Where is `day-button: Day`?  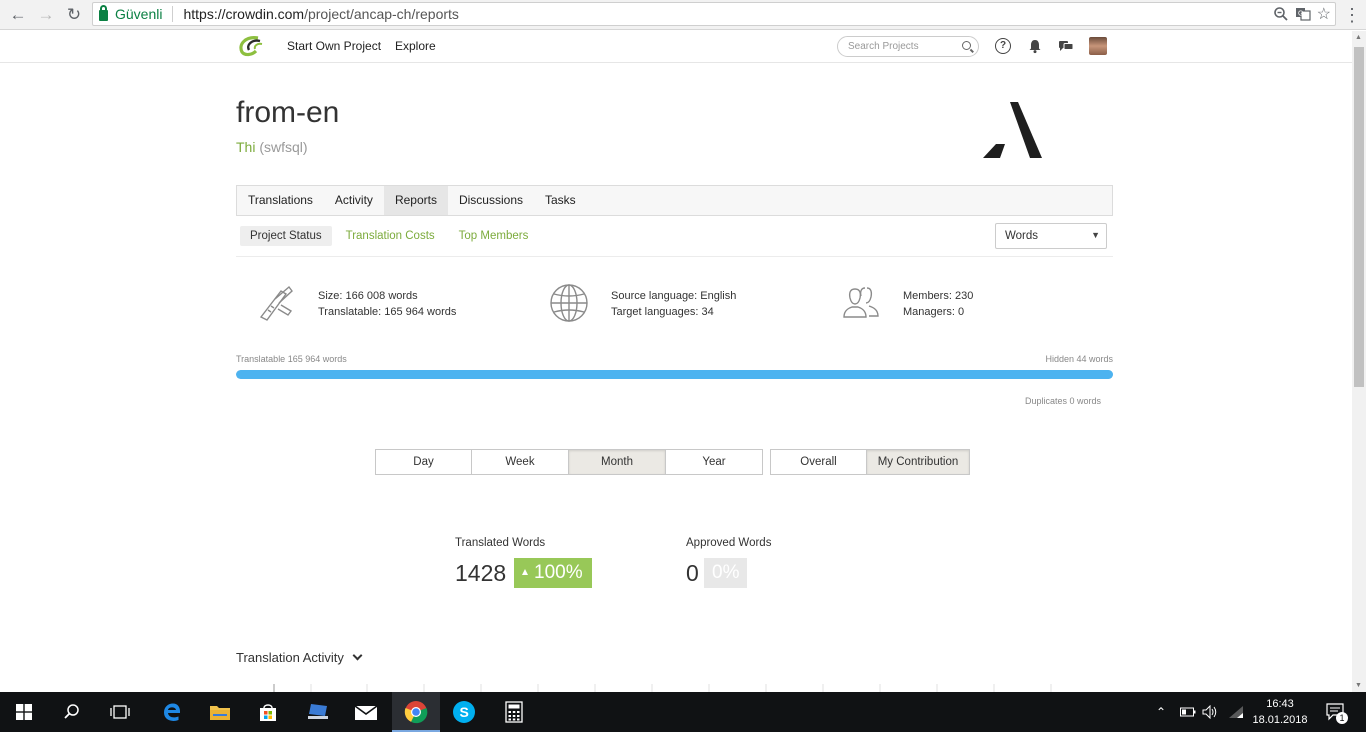
day-button: Day is located at coordinates (424, 462).